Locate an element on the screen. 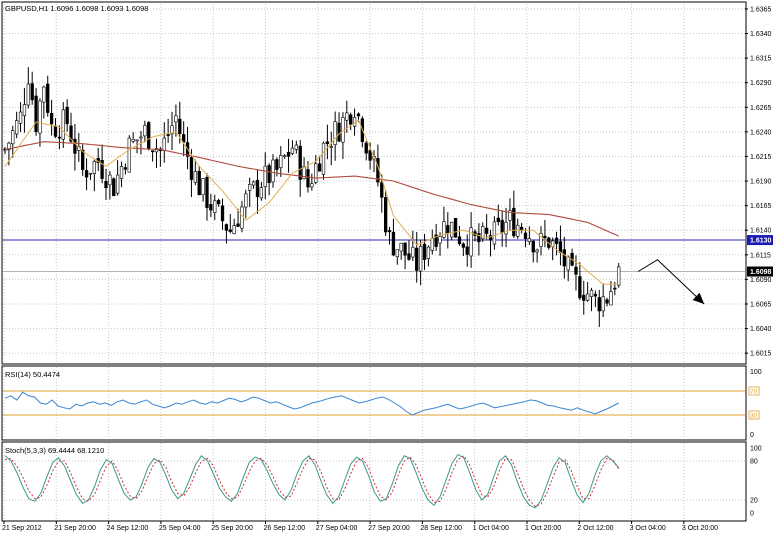 This screenshot has height=533, width=774. forecast-arrow-line is located at coordinates (671, 282).